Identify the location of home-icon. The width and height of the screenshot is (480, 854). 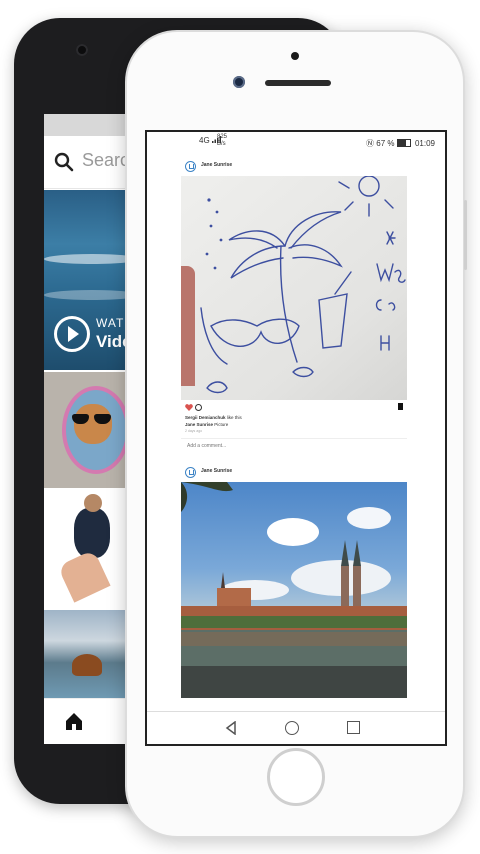
(74, 721).